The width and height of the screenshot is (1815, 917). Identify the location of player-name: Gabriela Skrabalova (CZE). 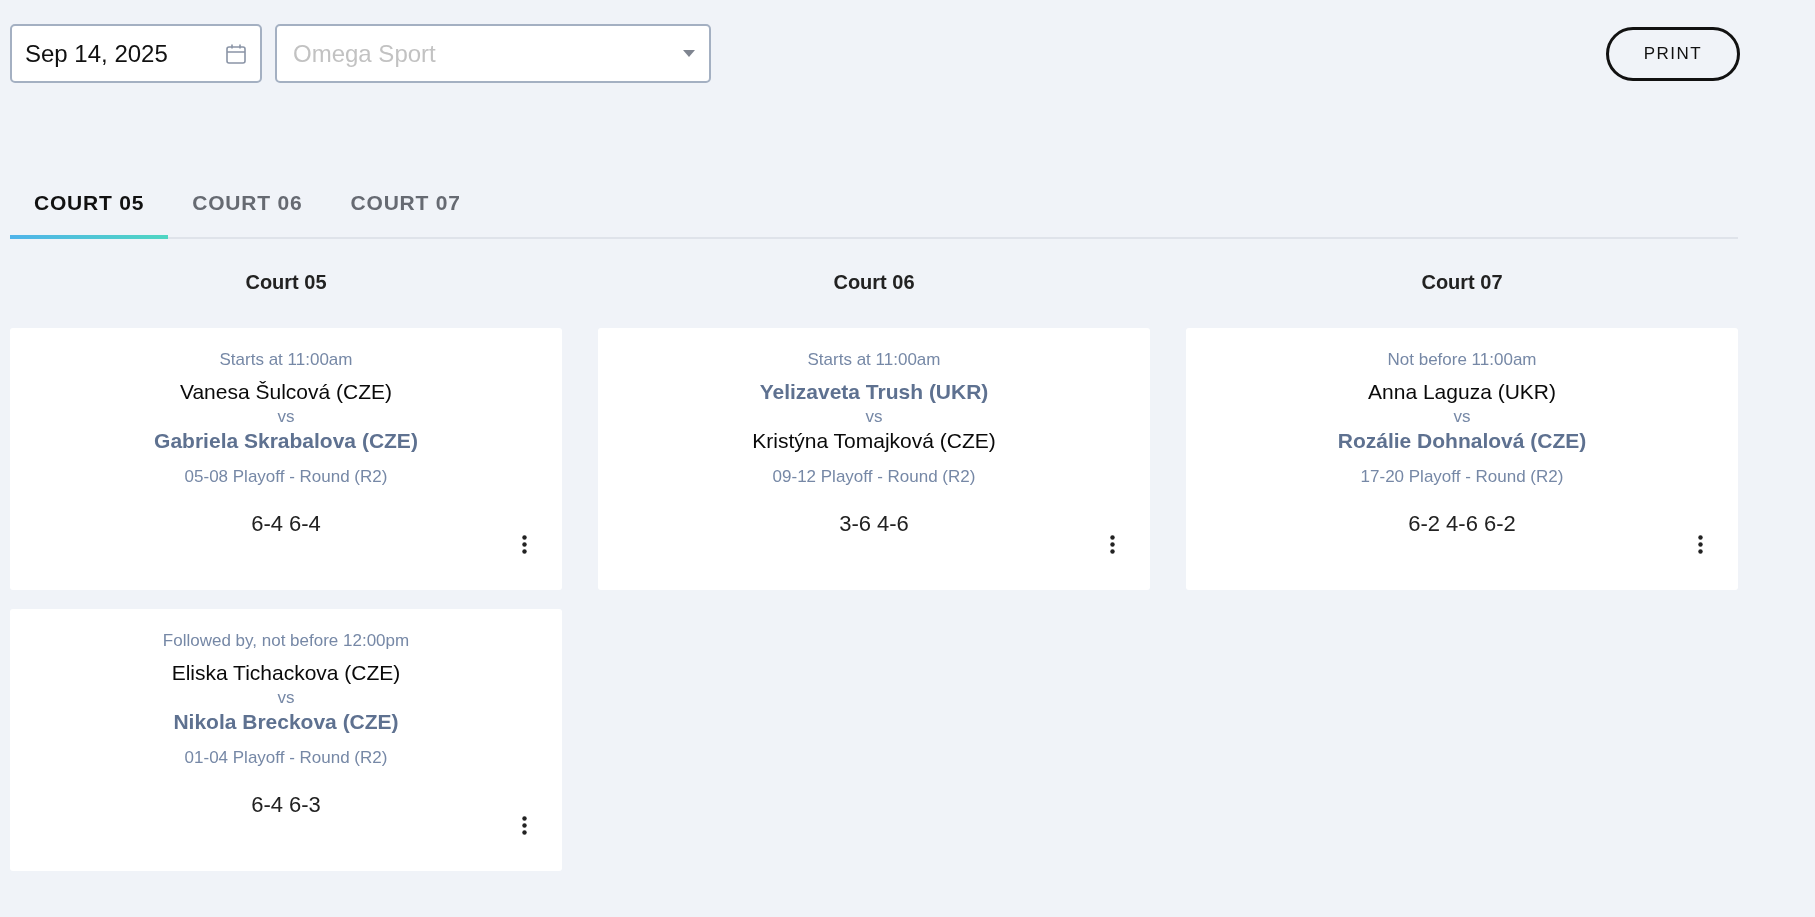
(286, 441).